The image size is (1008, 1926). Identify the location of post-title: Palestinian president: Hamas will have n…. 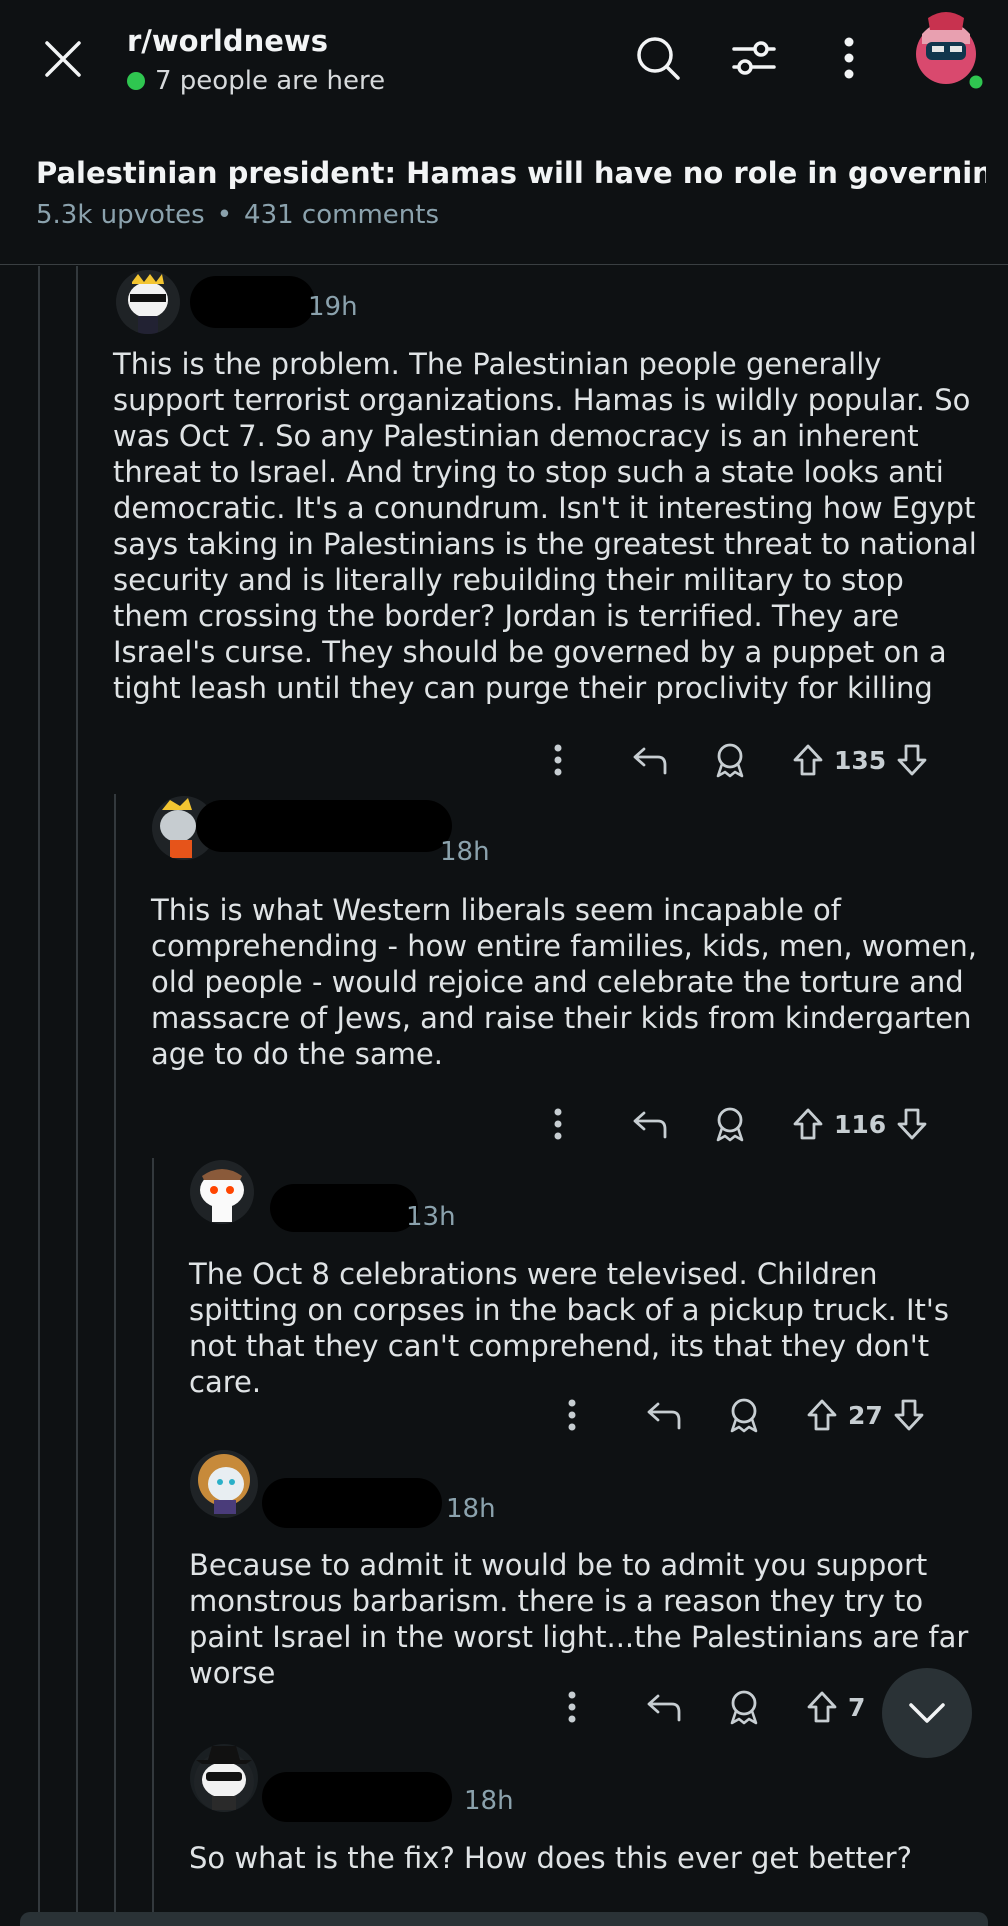
(511, 173).